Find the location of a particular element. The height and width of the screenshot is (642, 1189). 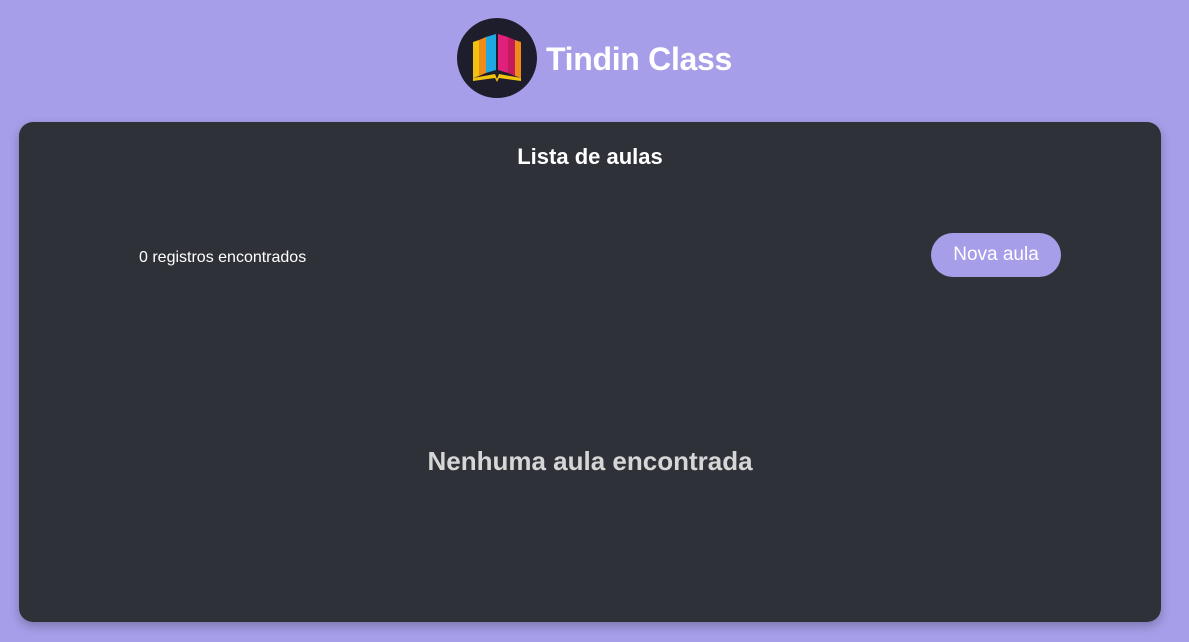

app-header: Tindin Class is located at coordinates (594, 58).